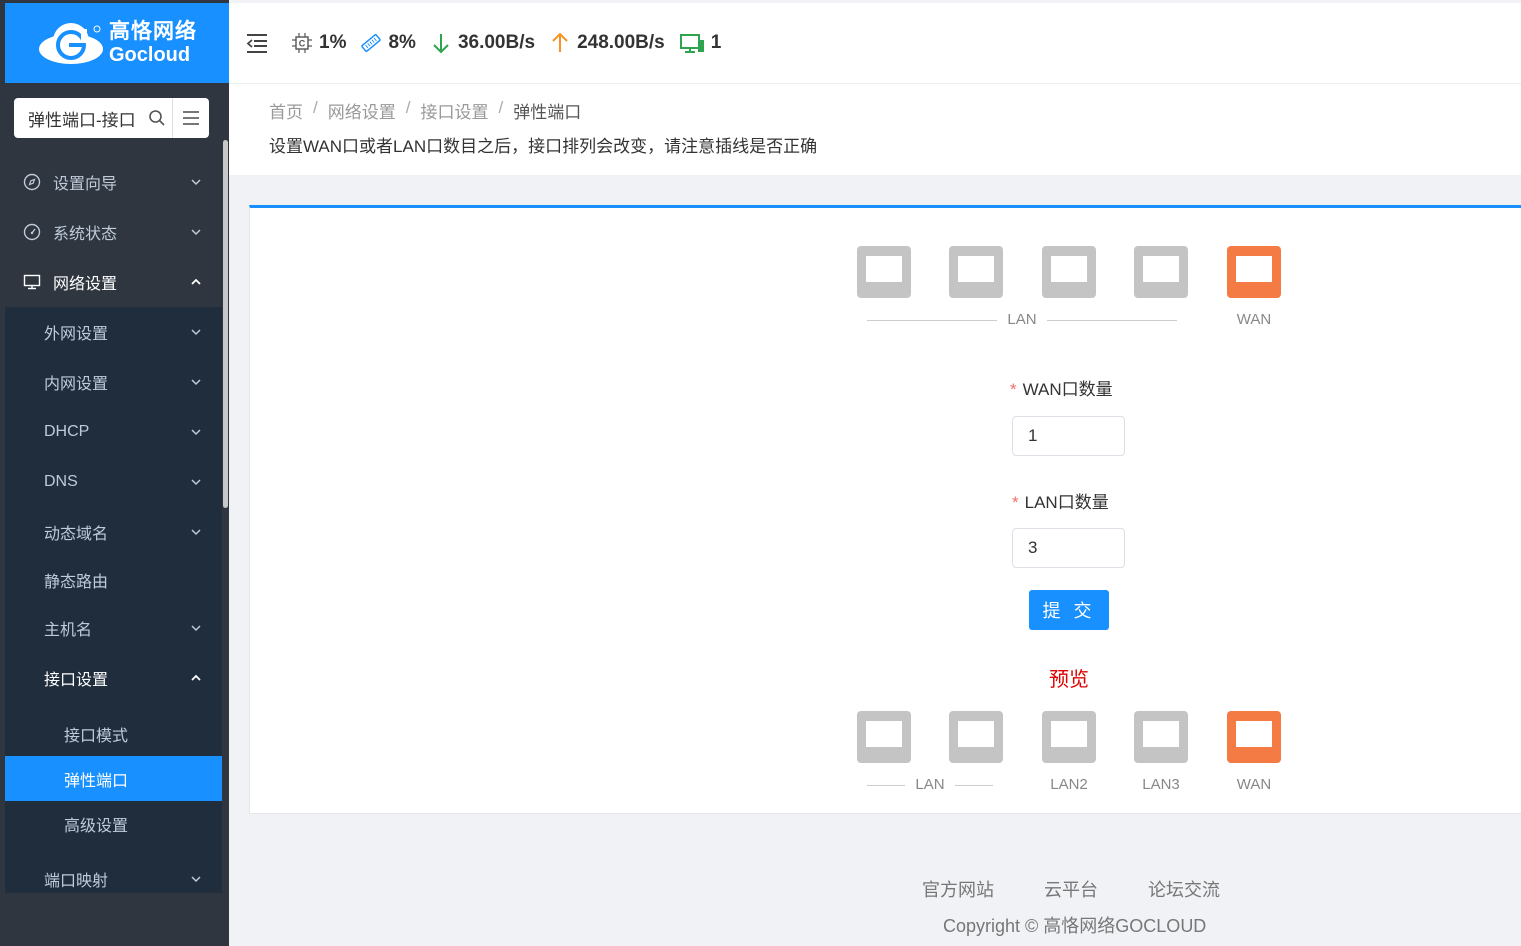  Describe the element at coordinates (153, 31) in the screenshot. I see `brand-name-cn: 高恪网络` at that location.